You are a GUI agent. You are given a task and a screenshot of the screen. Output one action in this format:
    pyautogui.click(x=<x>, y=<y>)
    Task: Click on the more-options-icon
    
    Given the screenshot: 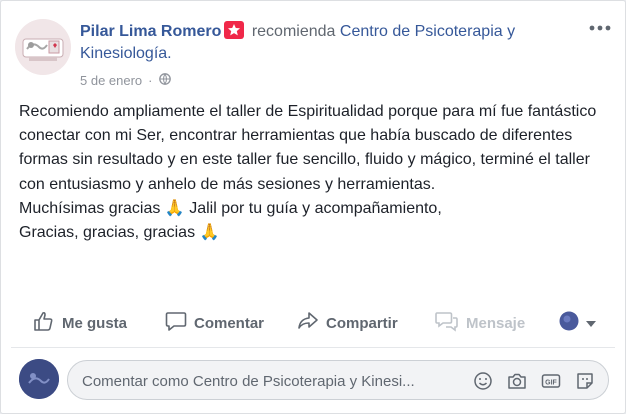 What is the action you would take?
    pyautogui.click(x=600, y=28)
    